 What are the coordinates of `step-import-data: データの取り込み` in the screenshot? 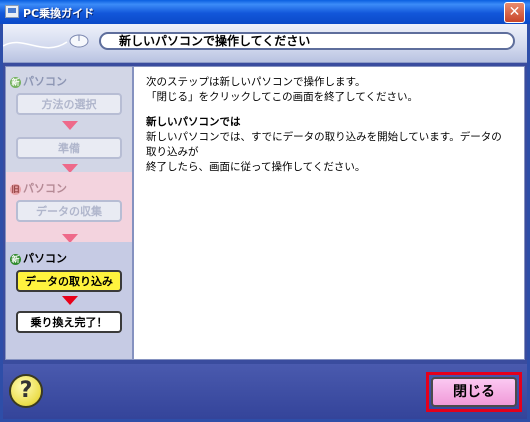 It's located at (69, 281).